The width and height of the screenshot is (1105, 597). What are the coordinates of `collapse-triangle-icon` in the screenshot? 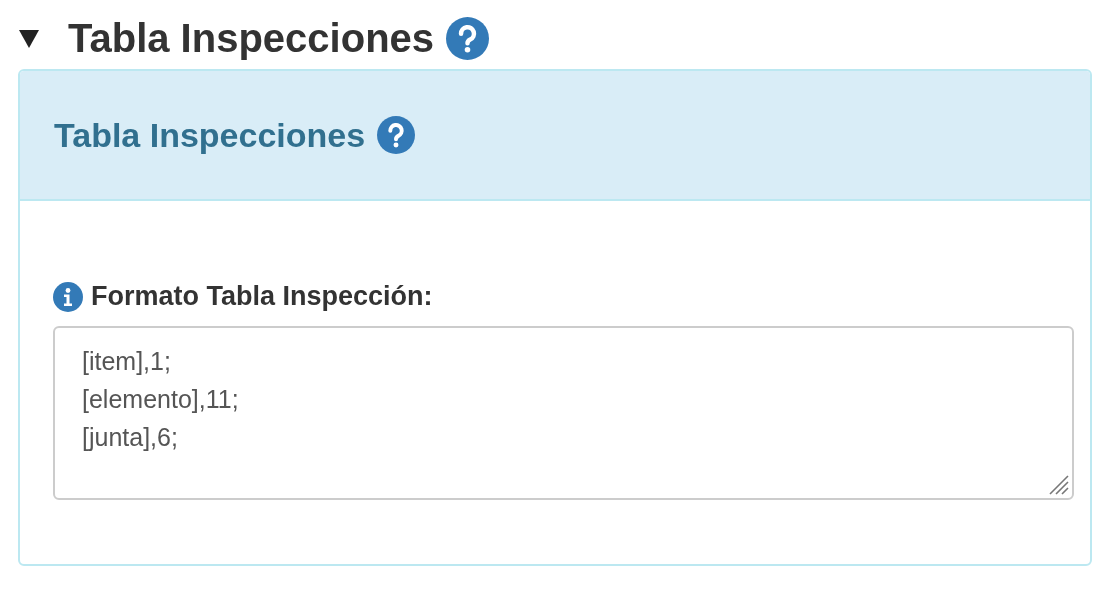 It's located at (29, 38).